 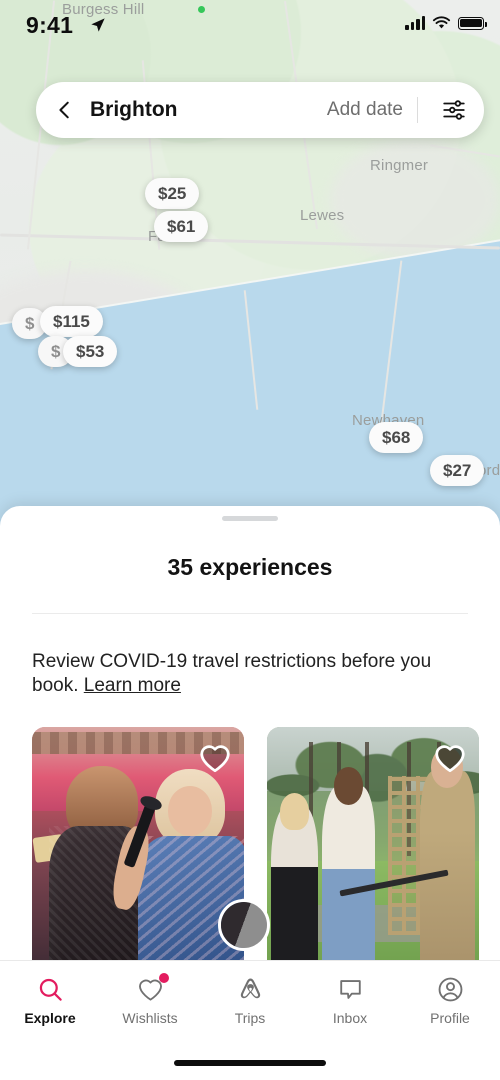 What do you see at coordinates (250, 26) in the screenshot?
I see `status-bar: 9:41` at bounding box center [250, 26].